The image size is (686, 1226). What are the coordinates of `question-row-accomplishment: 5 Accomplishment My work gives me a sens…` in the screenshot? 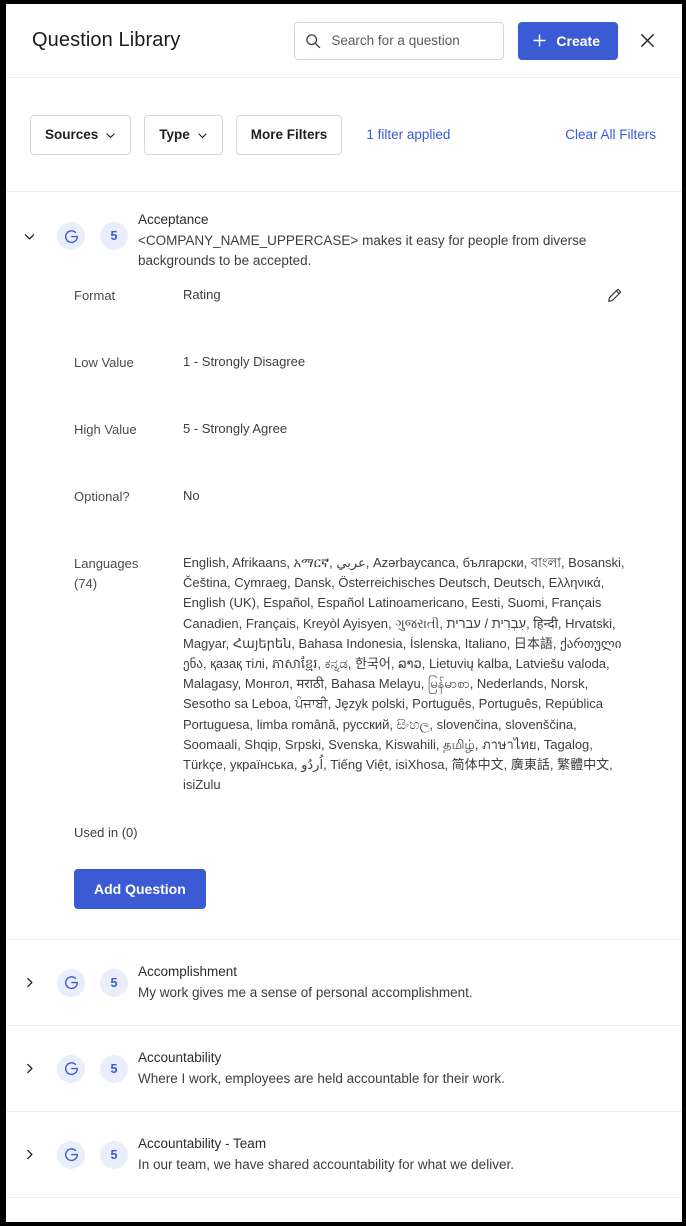 It's located at (344, 983).